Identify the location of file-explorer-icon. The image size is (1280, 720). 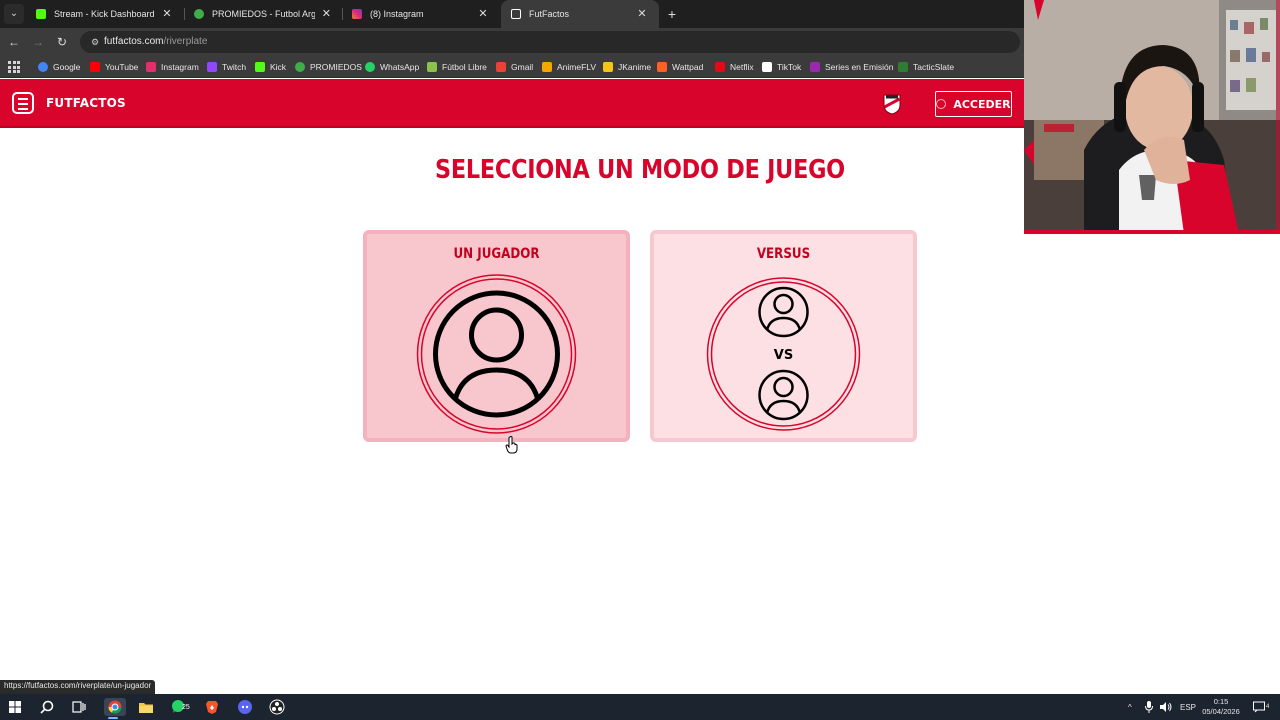
(146, 707).